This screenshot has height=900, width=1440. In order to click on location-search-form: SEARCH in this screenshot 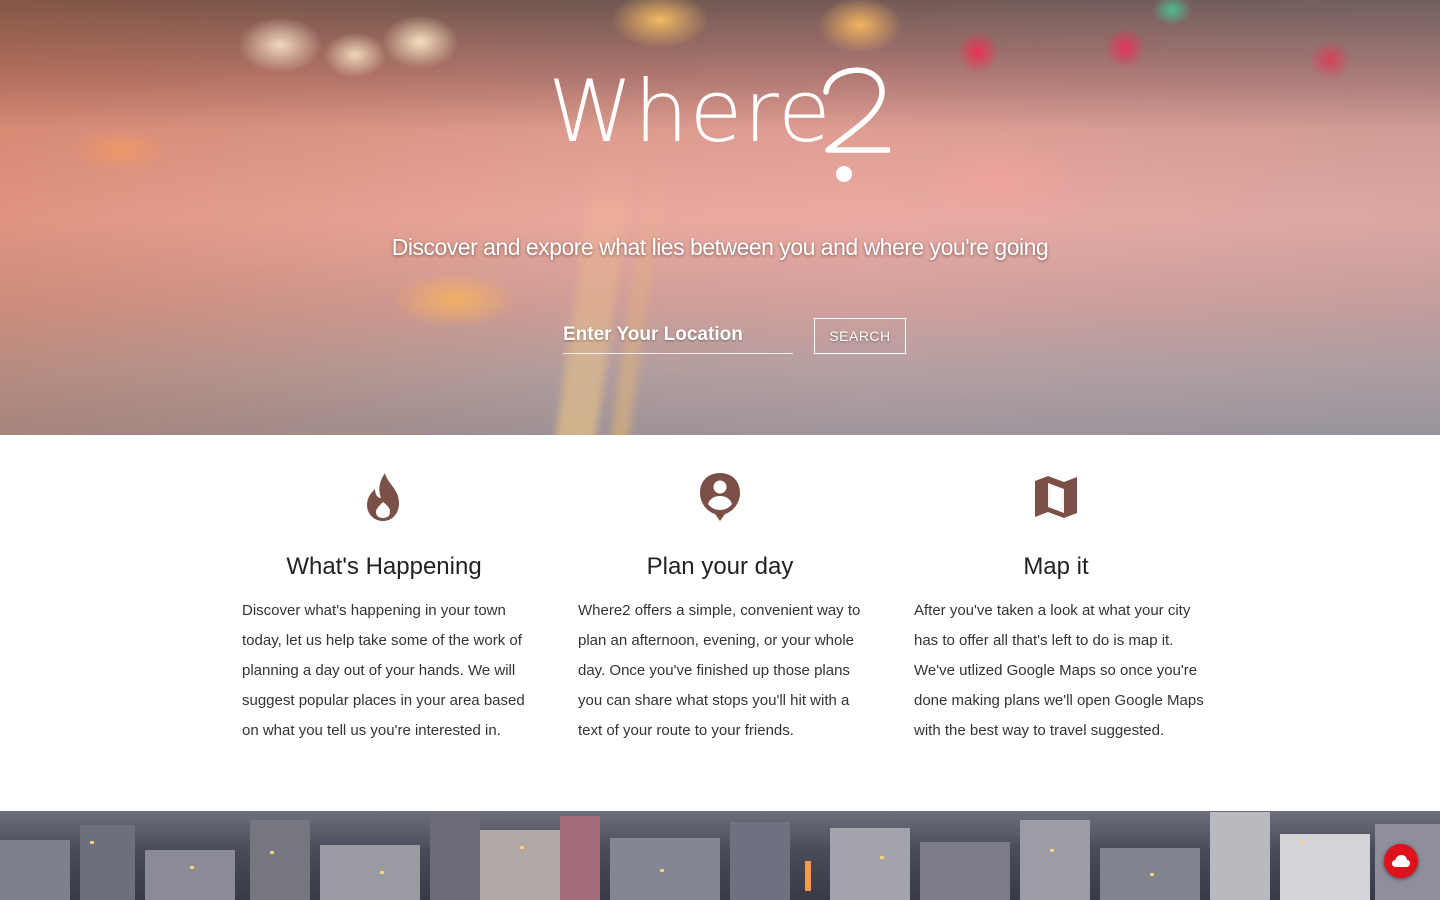, I will do `click(735, 336)`.